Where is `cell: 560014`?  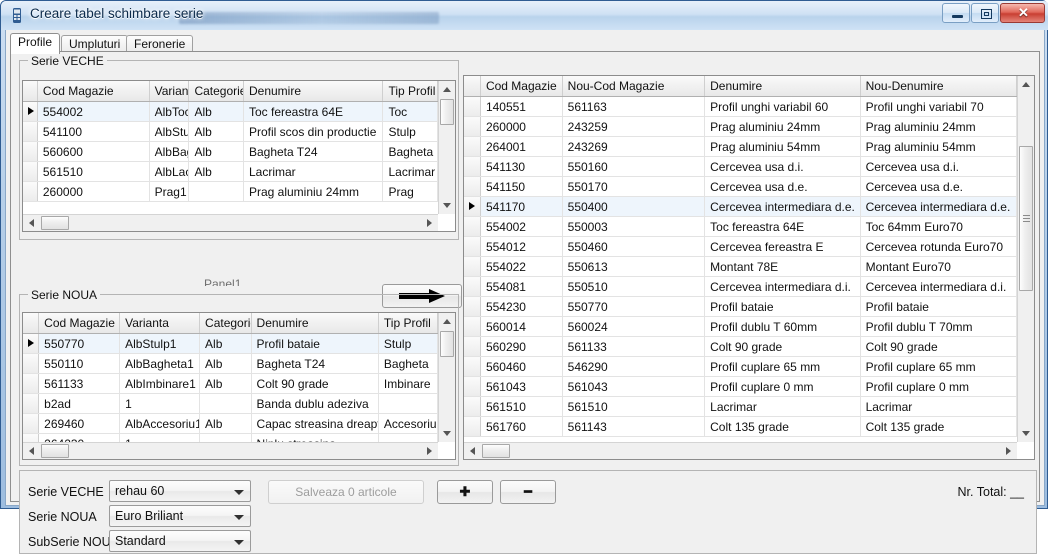
cell: 560014 is located at coordinates (522, 326).